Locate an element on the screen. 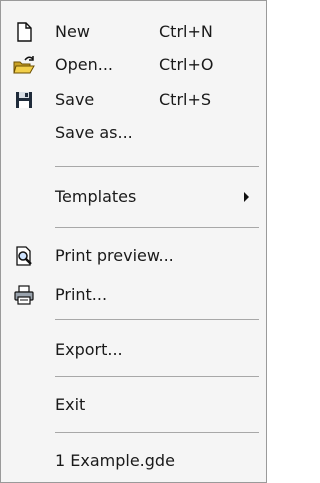 The width and height of the screenshot is (320, 483). menu-item-label: Templates is located at coordinates (96, 196).